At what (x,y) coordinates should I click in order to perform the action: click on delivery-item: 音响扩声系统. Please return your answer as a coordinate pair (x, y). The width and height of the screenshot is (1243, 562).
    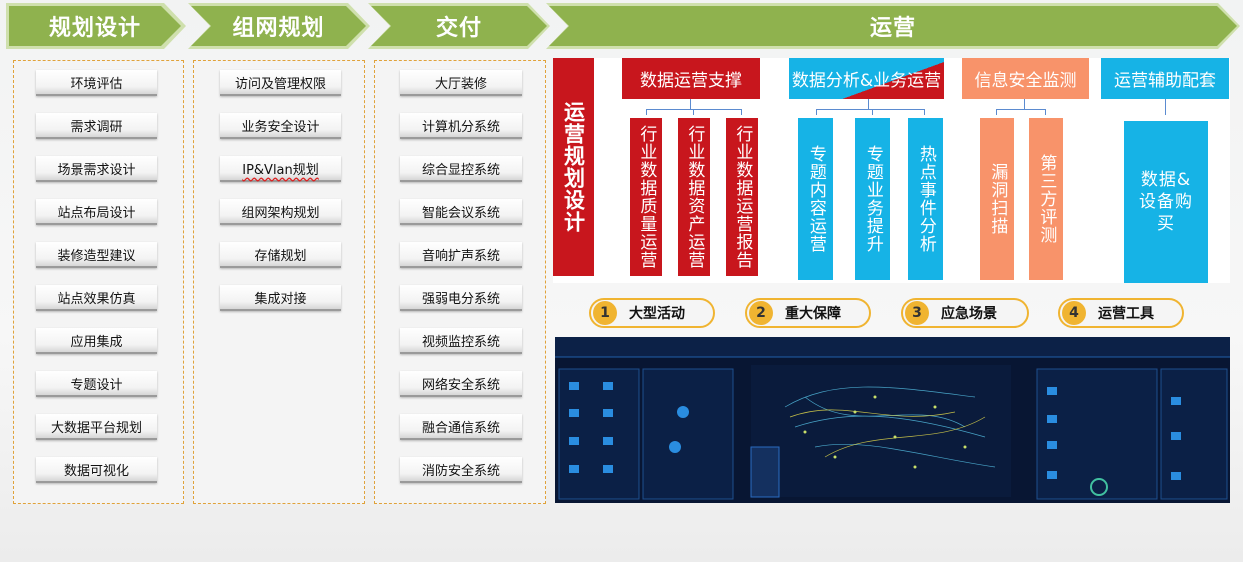
    Looking at the image, I should click on (461, 255).